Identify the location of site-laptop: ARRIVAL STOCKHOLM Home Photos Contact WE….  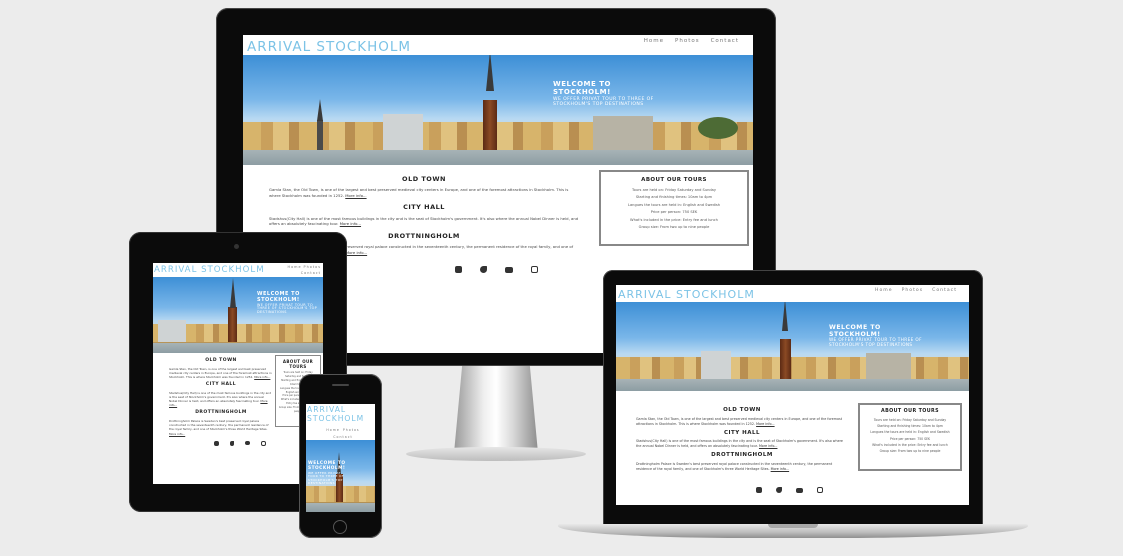
(792, 395).